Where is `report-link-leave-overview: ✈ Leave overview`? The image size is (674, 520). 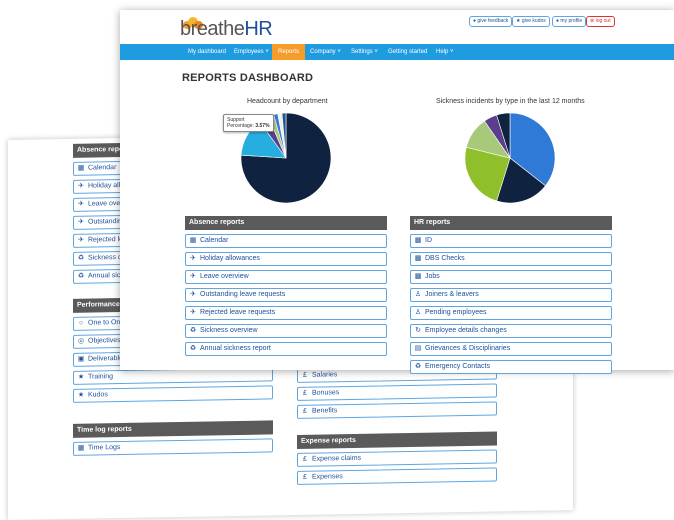 report-link-leave-overview: ✈ Leave overview is located at coordinates (286, 277).